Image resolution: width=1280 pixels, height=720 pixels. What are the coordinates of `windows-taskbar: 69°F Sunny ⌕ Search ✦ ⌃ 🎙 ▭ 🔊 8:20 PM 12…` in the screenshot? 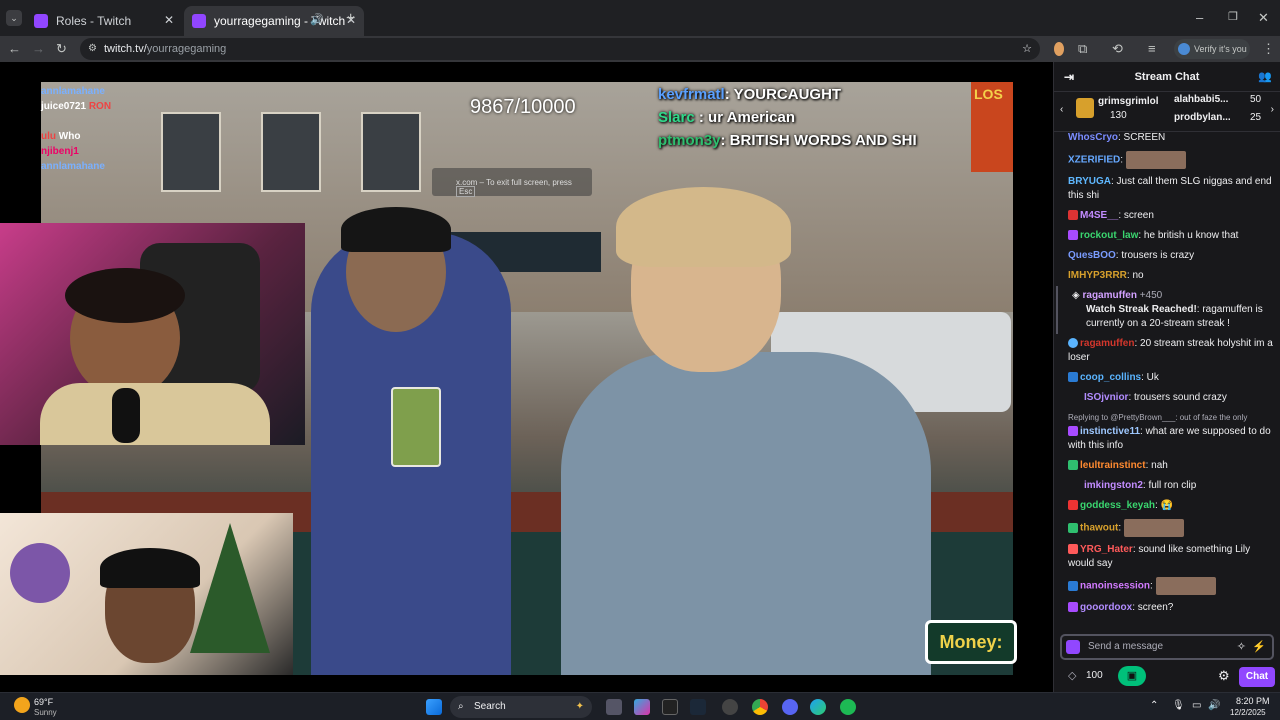 It's located at (640, 706).